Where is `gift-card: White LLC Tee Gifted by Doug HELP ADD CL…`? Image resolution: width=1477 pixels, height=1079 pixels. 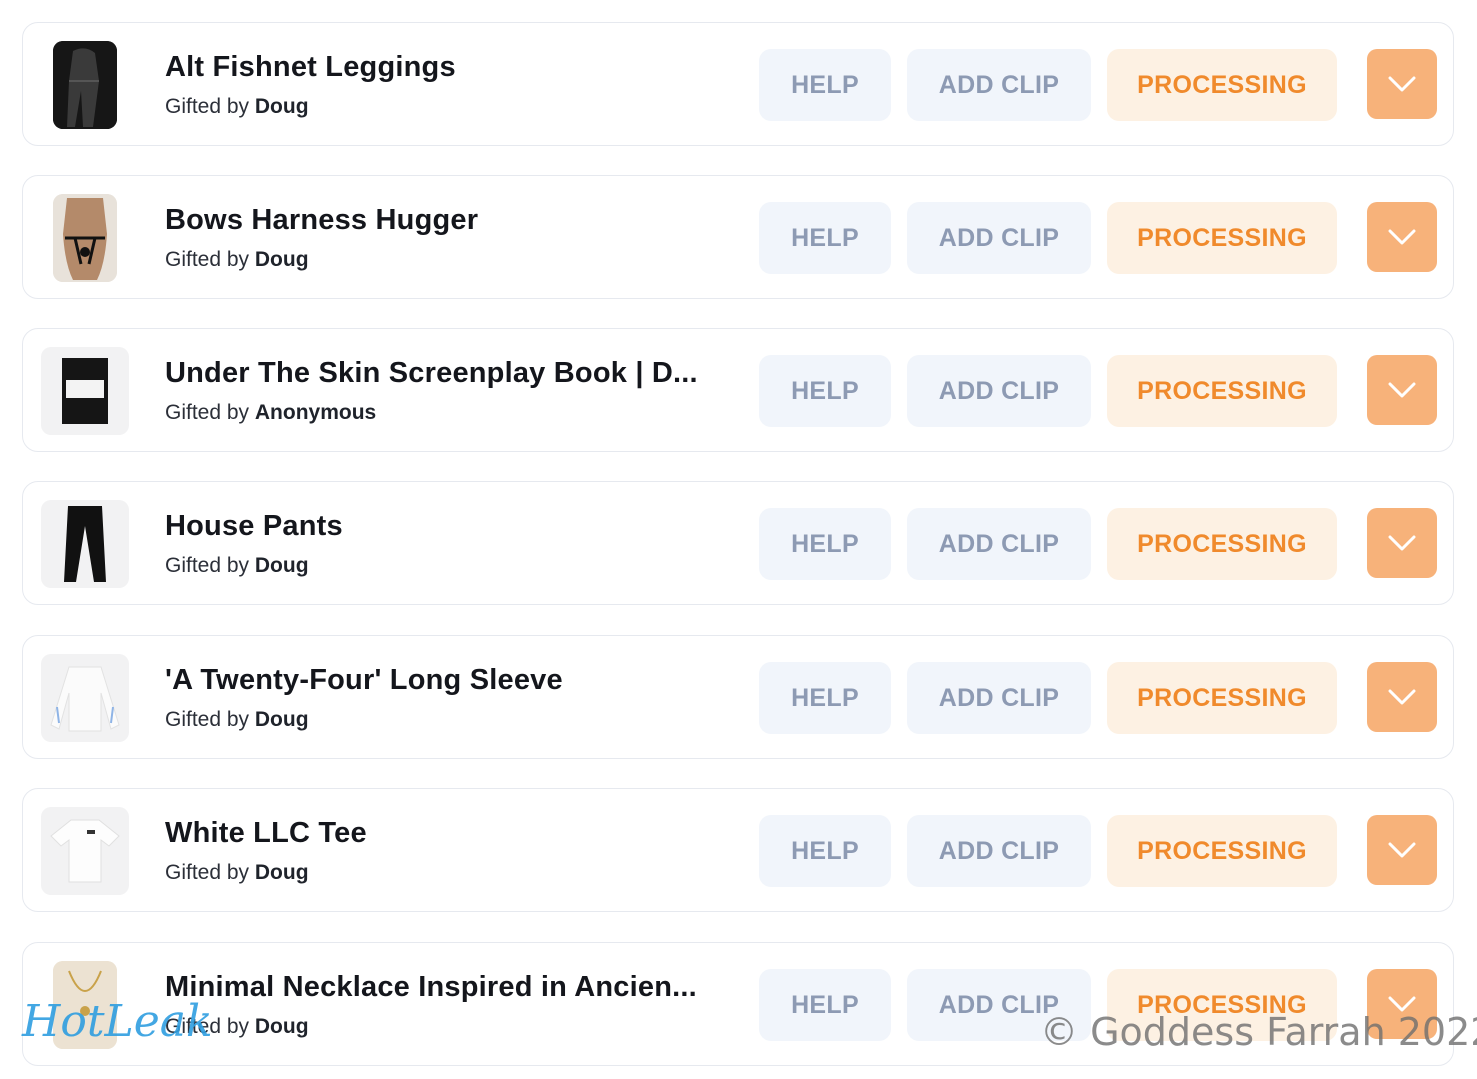
gift-card: White LLC Tee Gifted by Doug HELP ADD CL… is located at coordinates (738, 850).